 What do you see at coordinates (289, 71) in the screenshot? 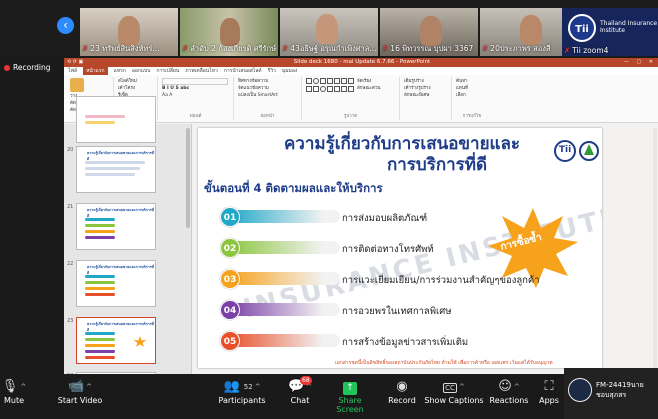
I see `tab-view: มุมมอง` at bounding box center [289, 71].